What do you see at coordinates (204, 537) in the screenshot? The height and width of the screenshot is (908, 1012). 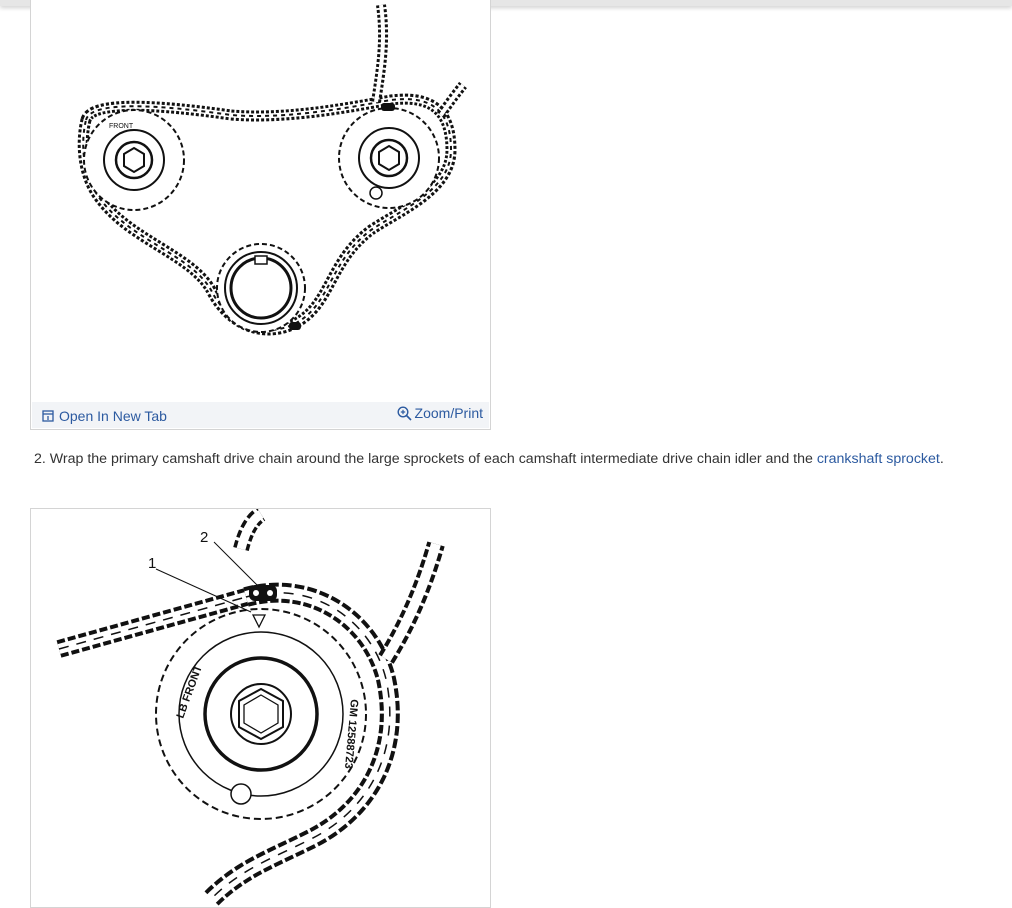 I see `callout-2: 2` at bounding box center [204, 537].